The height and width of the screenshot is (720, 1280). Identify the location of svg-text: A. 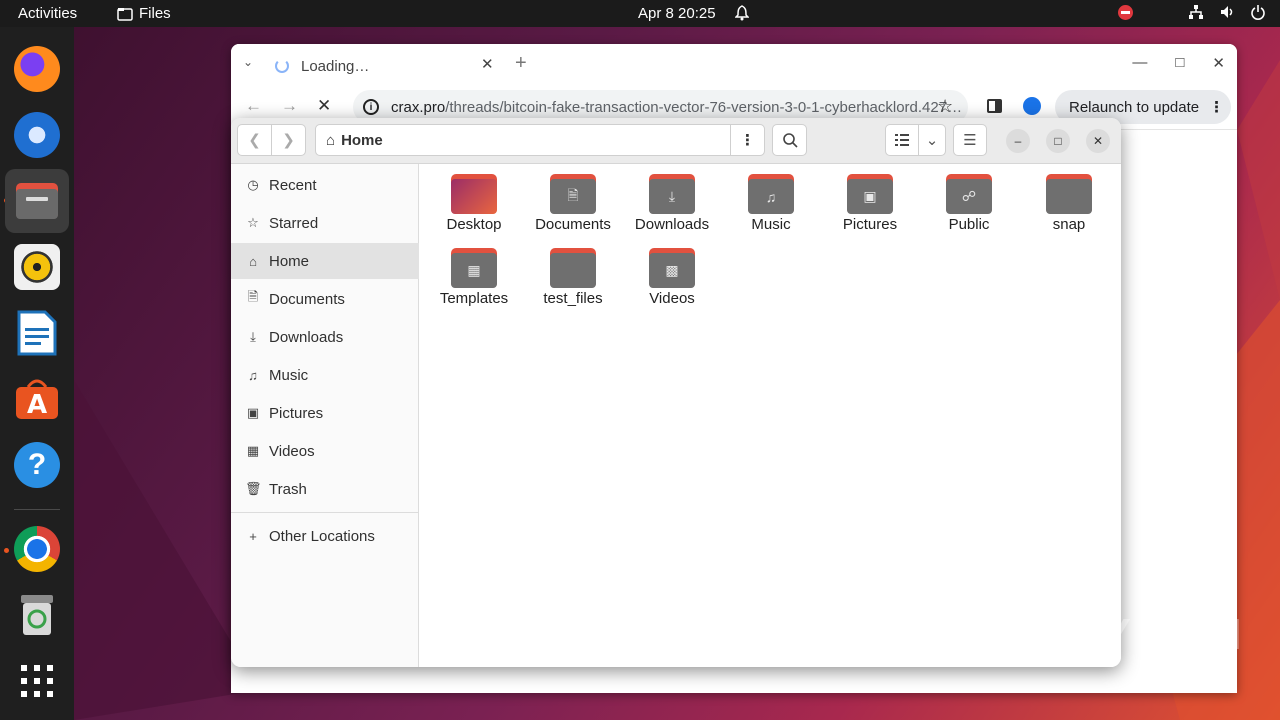
(37, 405).